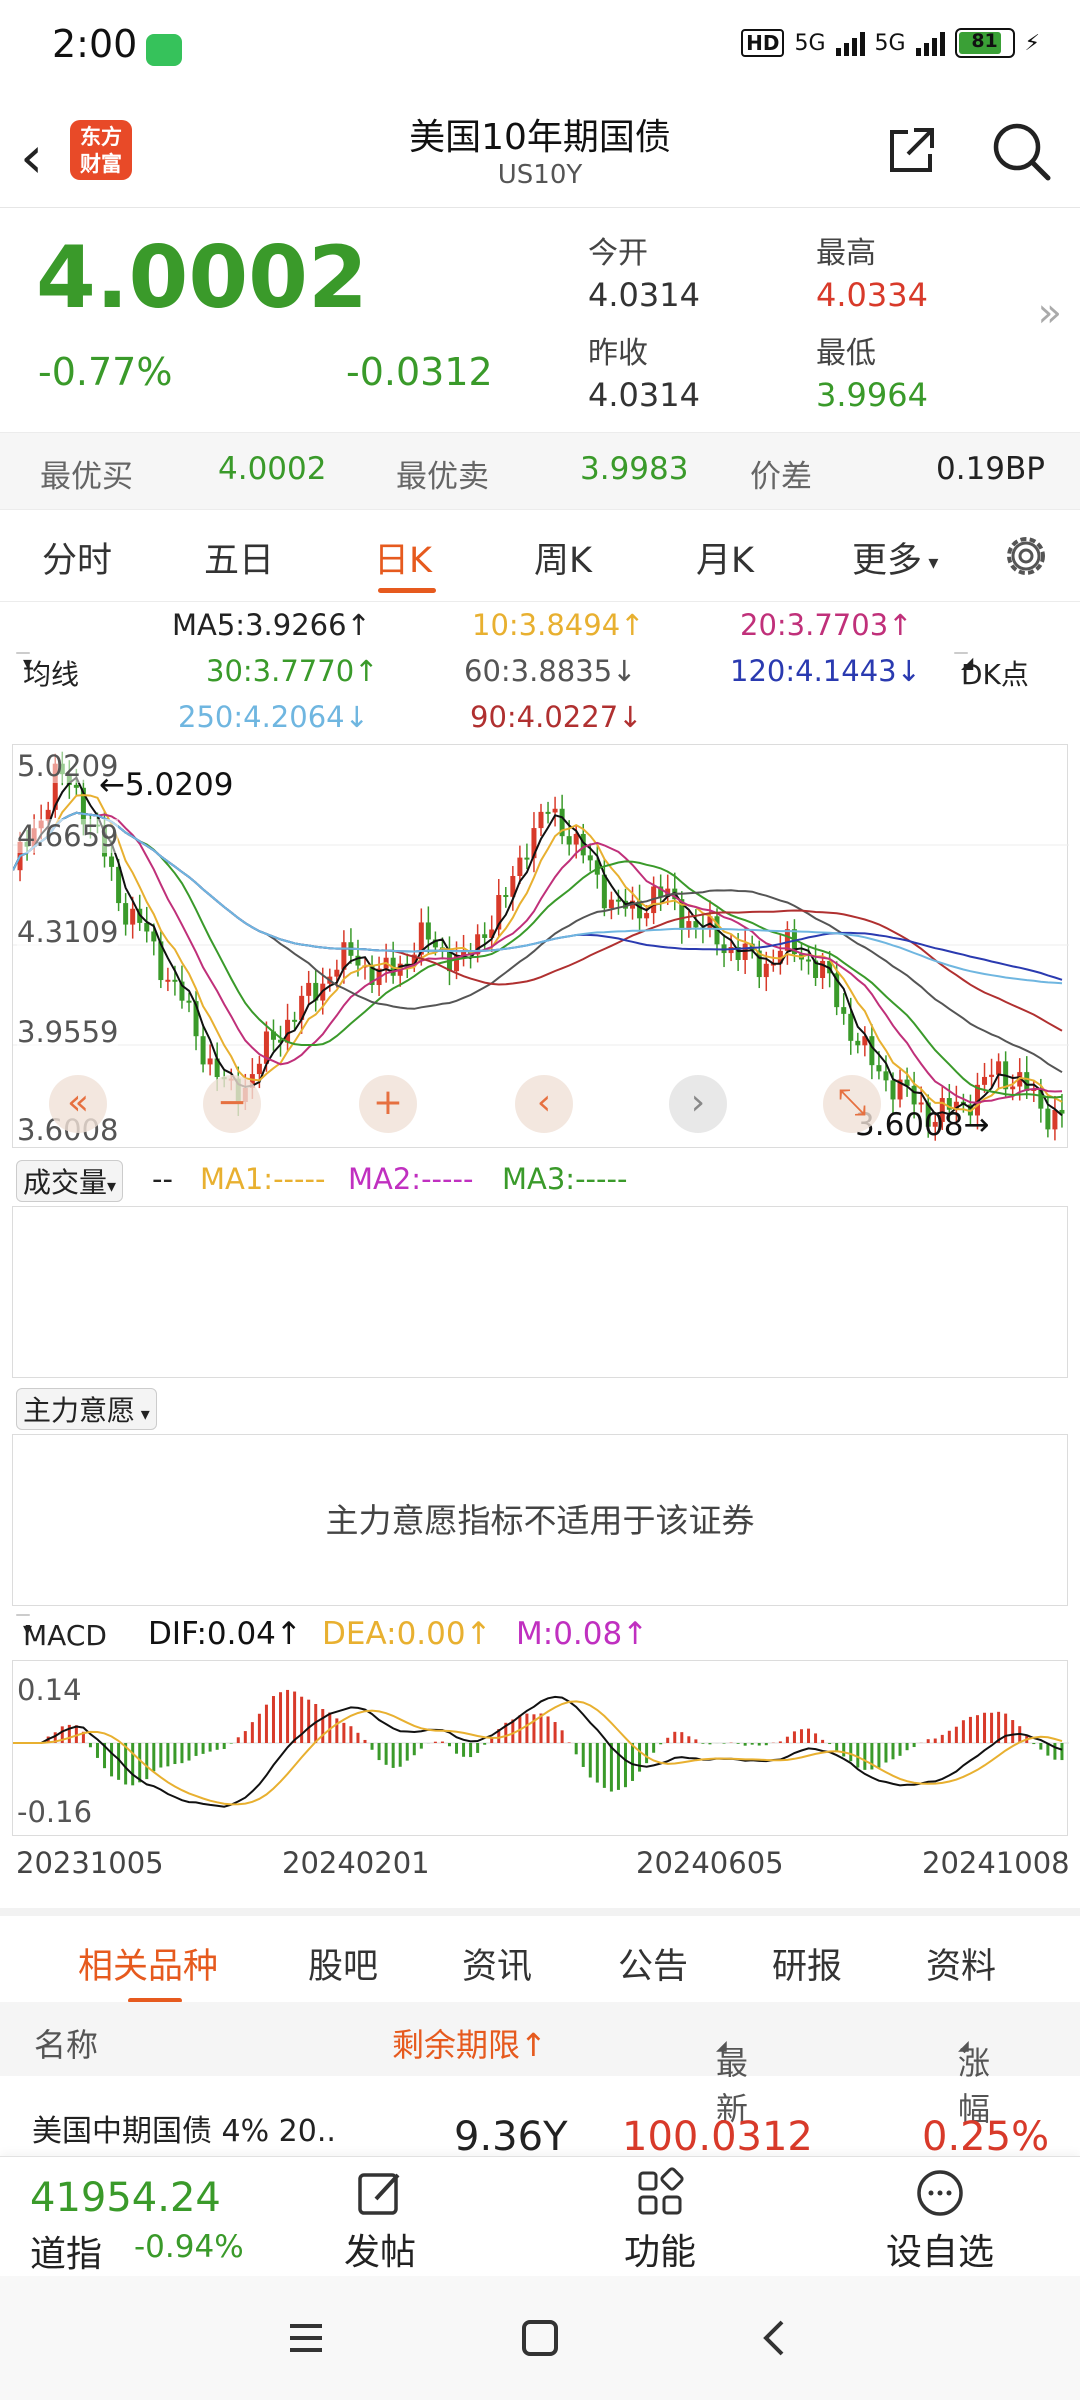  Describe the element at coordinates (232, 1104) in the screenshot. I see `zoom-out-icon: −` at that location.